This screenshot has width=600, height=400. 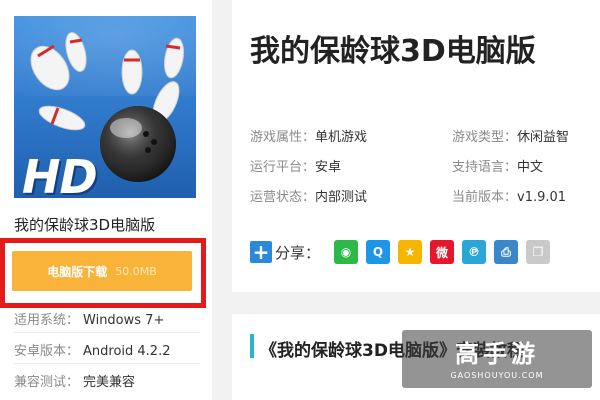 I want to click on download-button-label: 电脑版下载, so click(x=77, y=271).